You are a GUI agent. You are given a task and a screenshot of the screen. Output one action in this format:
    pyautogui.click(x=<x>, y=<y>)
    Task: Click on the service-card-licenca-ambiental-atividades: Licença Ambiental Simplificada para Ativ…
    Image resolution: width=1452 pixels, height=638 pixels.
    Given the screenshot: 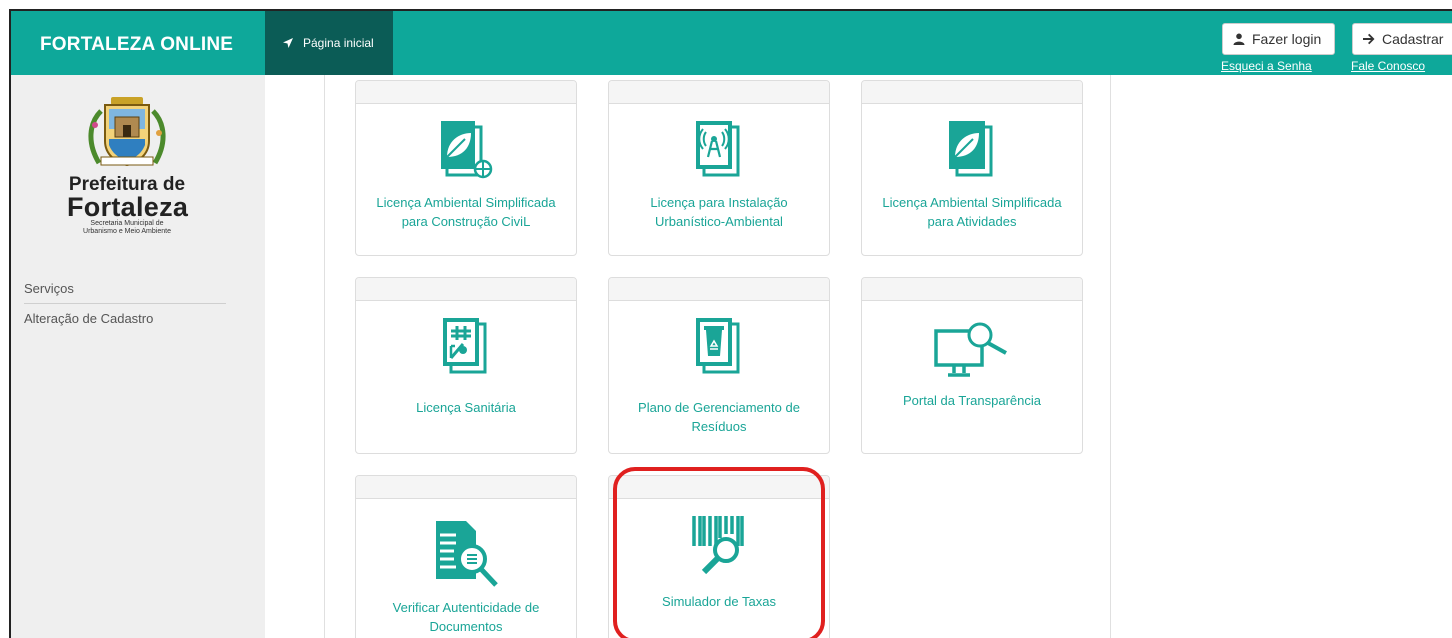 What is the action you would take?
    pyautogui.click(x=972, y=168)
    